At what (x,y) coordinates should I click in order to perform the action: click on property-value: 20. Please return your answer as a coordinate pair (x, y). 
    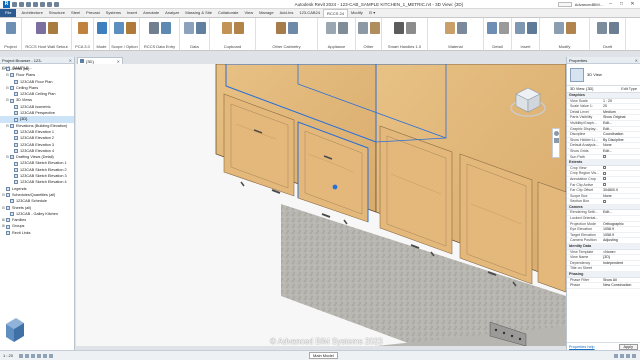
    Looking at the image, I should click on (620, 106).